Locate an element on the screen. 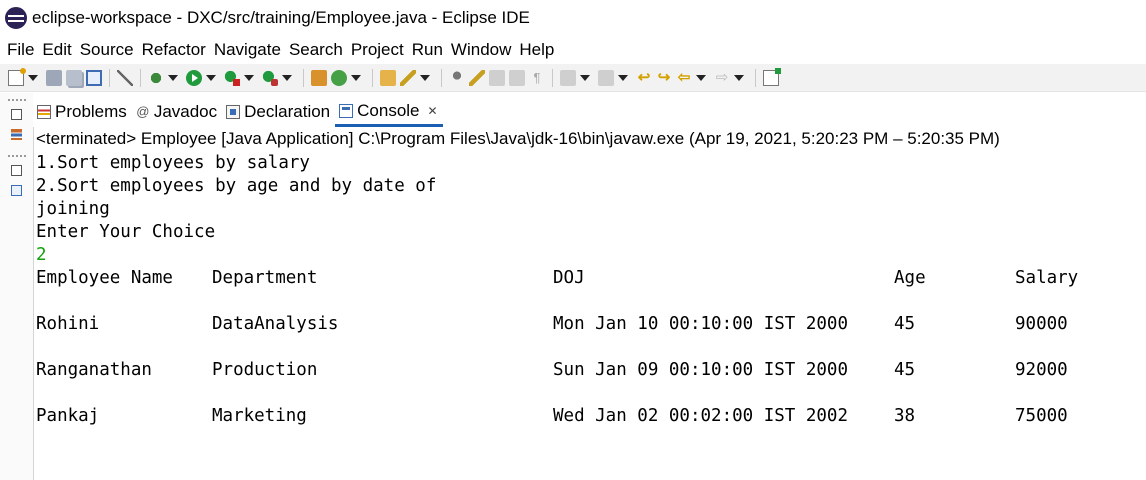  skip-breakpoints-icon is located at coordinates (125, 77).